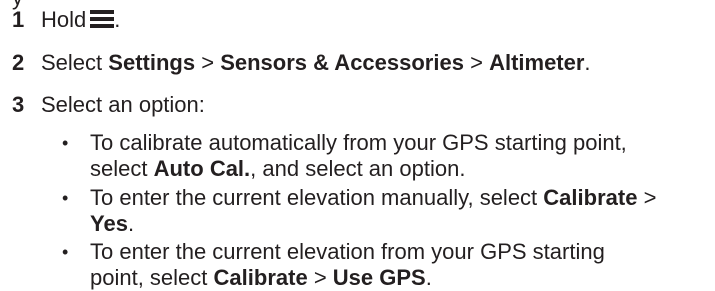 The height and width of the screenshot is (291, 715). Describe the element at coordinates (357, 105) in the screenshot. I see `step-3: 3 Select an option:` at that location.